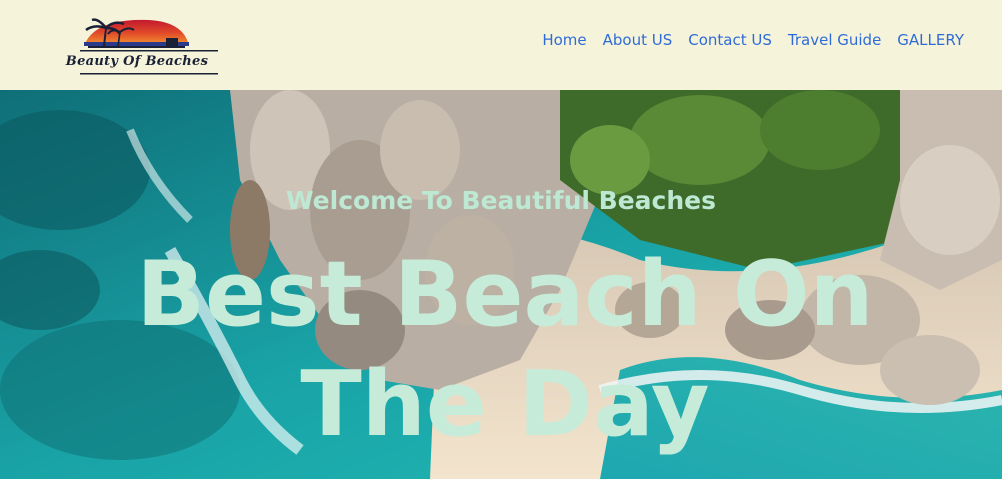 This screenshot has width=1002, height=479. What do you see at coordinates (930, 40) in the screenshot?
I see `nav-gallery-link: GALLERY` at bounding box center [930, 40].